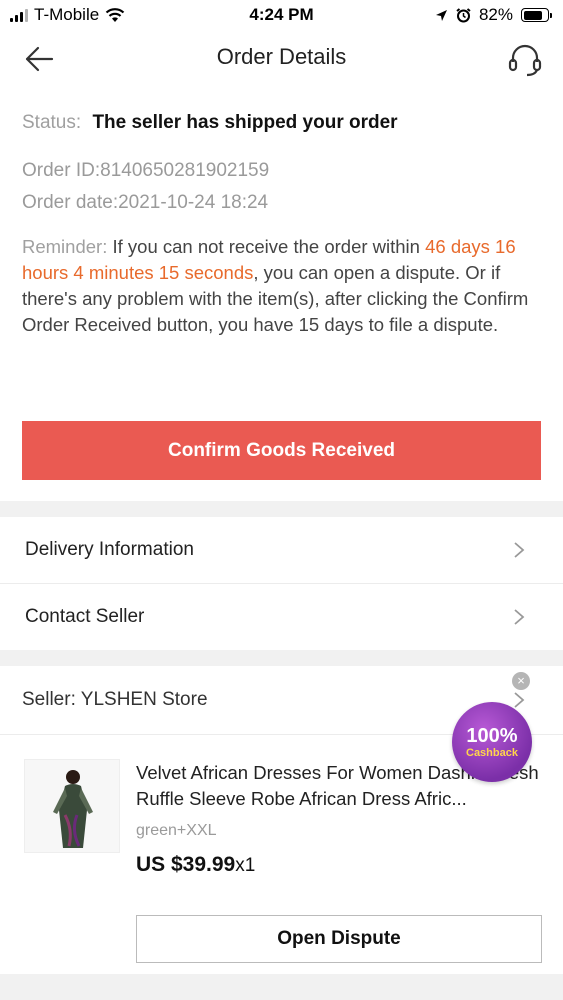 This screenshot has height=1000, width=563. I want to click on product-thumbnail, so click(72, 806).